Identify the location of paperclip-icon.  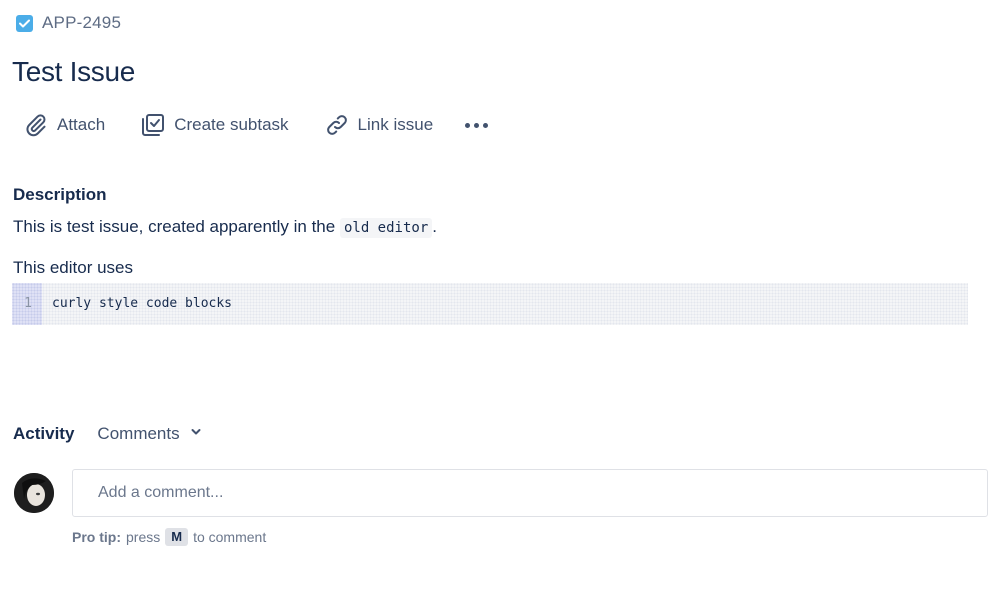
(36, 125).